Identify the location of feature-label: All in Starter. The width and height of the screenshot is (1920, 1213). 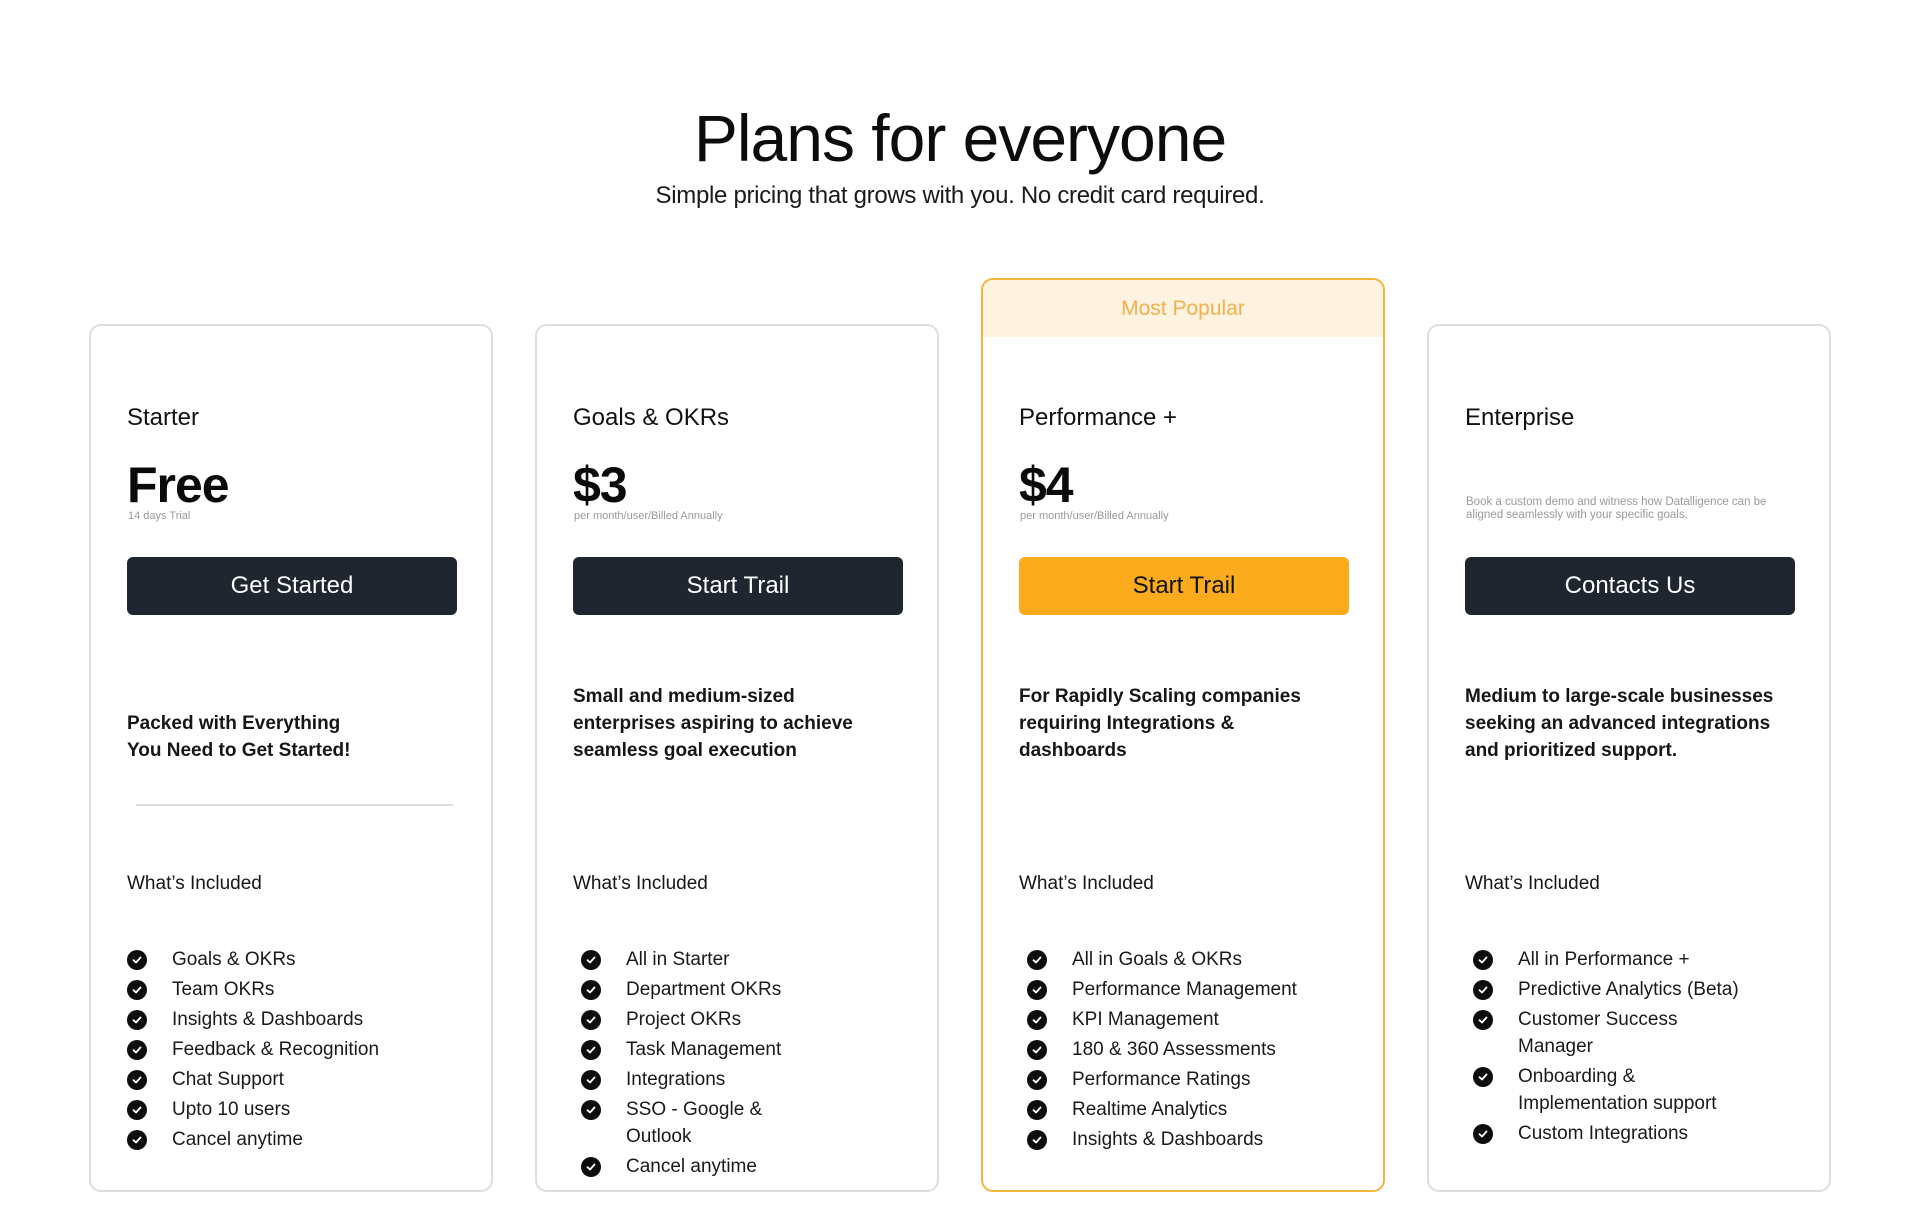
(678, 959).